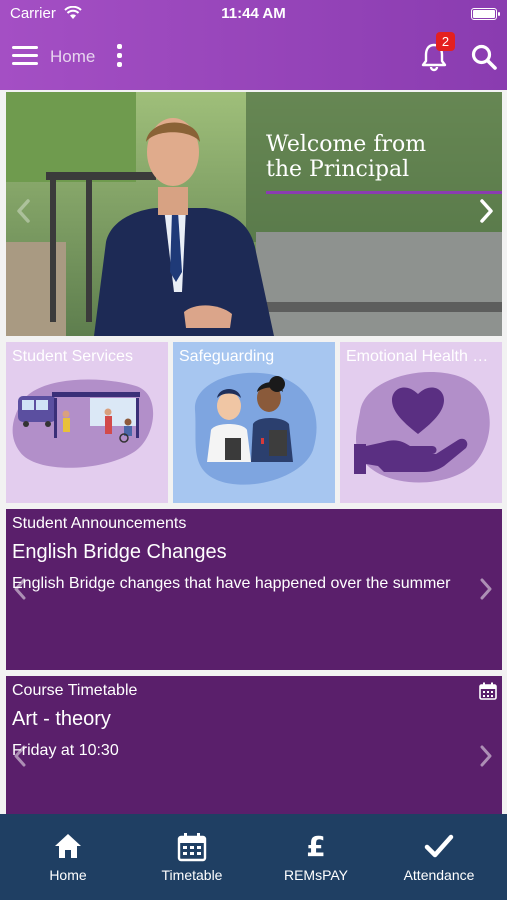 Image resolution: width=507 pixels, height=900 pixels. I want to click on home-icon, so click(68, 846).